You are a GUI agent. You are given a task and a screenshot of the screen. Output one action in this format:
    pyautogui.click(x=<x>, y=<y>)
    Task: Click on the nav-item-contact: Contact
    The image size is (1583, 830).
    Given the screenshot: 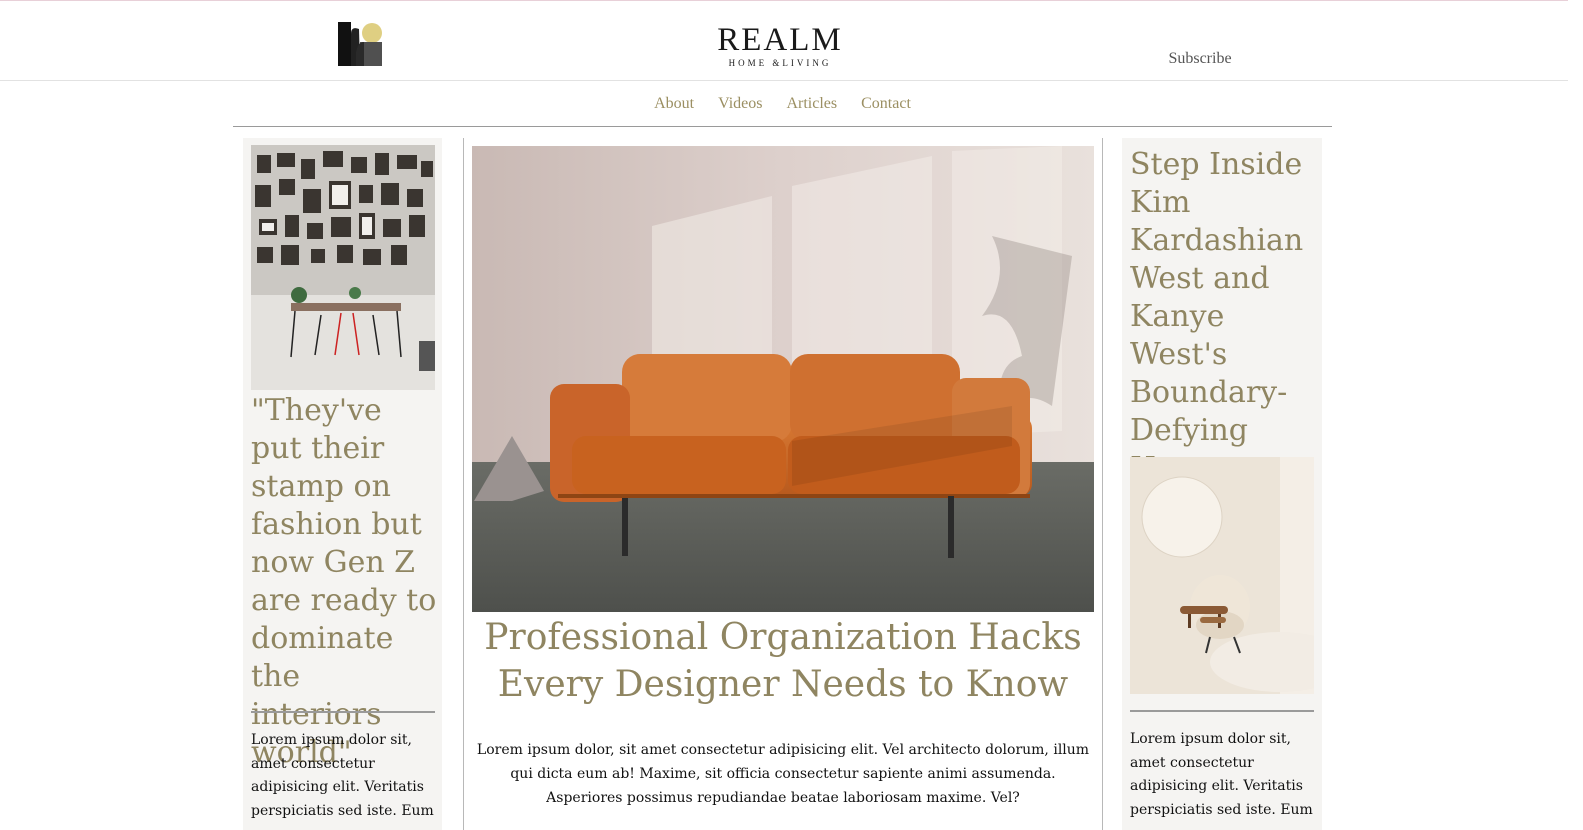 What is the action you would take?
    pyautogui.click(x=886, y=104)
    